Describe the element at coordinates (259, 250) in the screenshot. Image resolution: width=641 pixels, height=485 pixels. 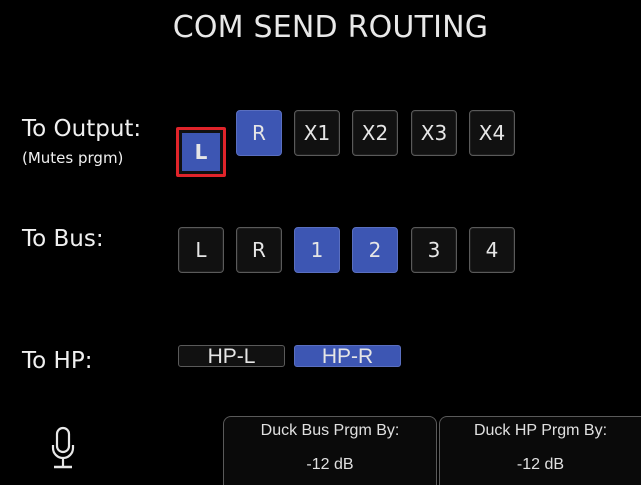
I see `bus-r-button: R` at that location.